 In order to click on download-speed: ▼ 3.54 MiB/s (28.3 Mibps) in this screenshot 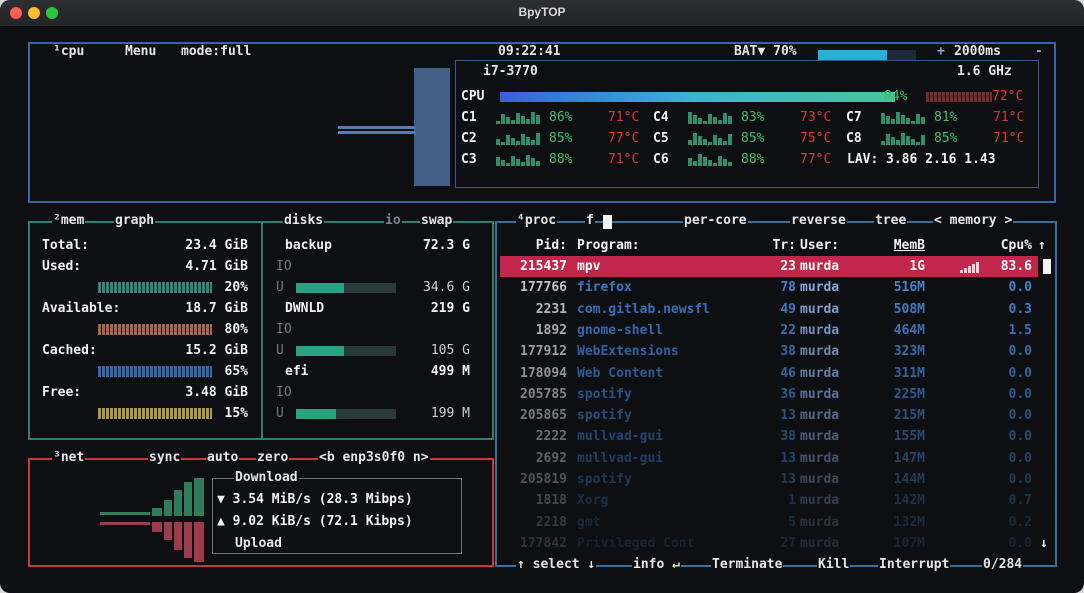, I will do `click(315, 499)`.